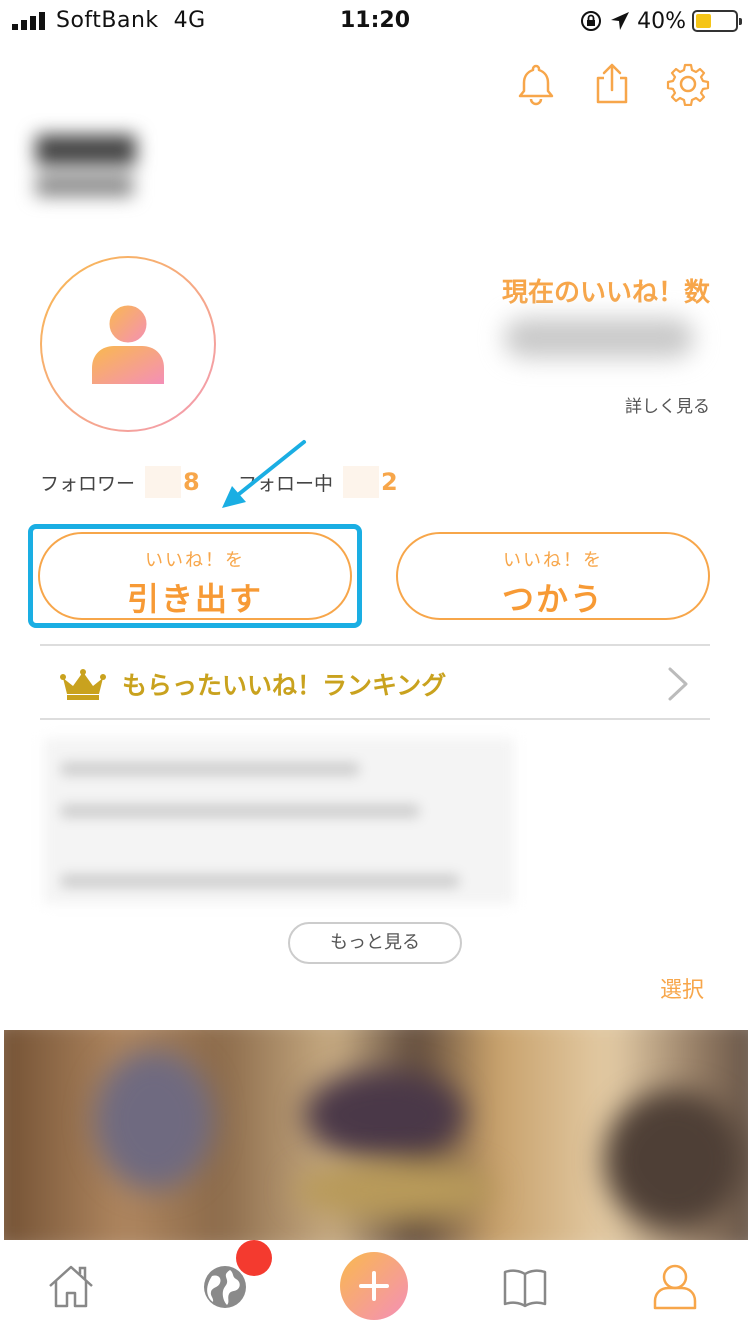 This screenshot has width=750, height=1334. What do you see at coordinates (375, 21) in the screenshot?
I see `status-bar: SoftBank 4G 11:20 40%` at bounding box center [375, 21].